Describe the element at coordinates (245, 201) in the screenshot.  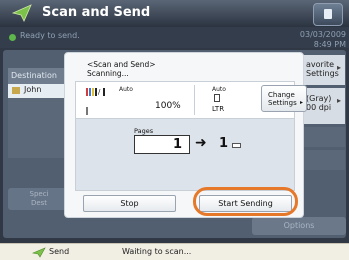
I see `start-sending-highlight` at that location.